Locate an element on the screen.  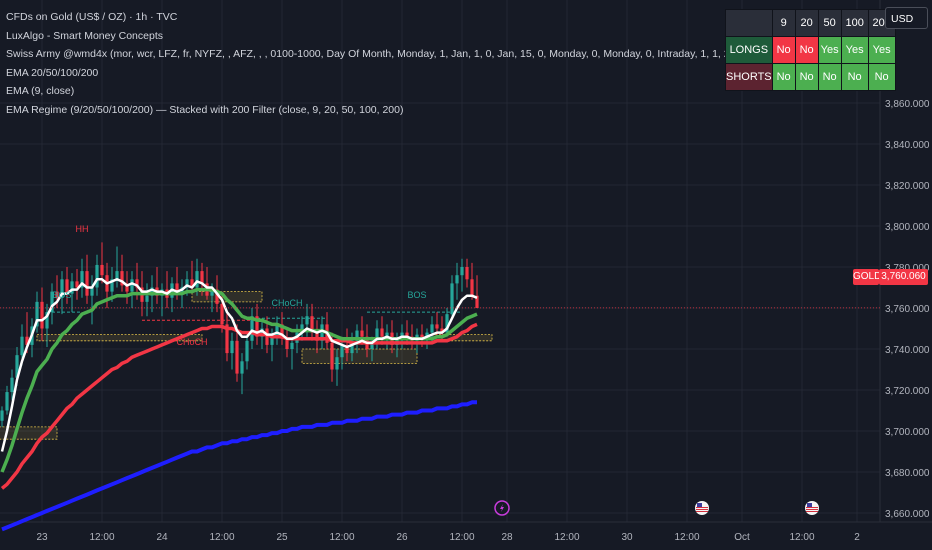
y-tick-label: 3,720.000 is located at coordinates (907, 391).